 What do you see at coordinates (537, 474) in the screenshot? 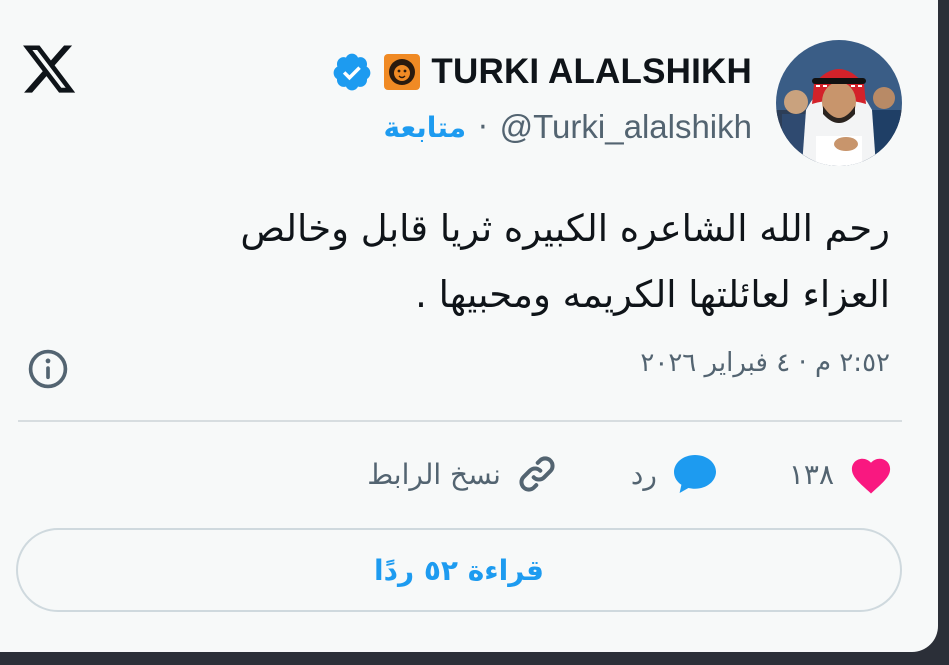
I see `link-icon` at bounding box center [537, 474].